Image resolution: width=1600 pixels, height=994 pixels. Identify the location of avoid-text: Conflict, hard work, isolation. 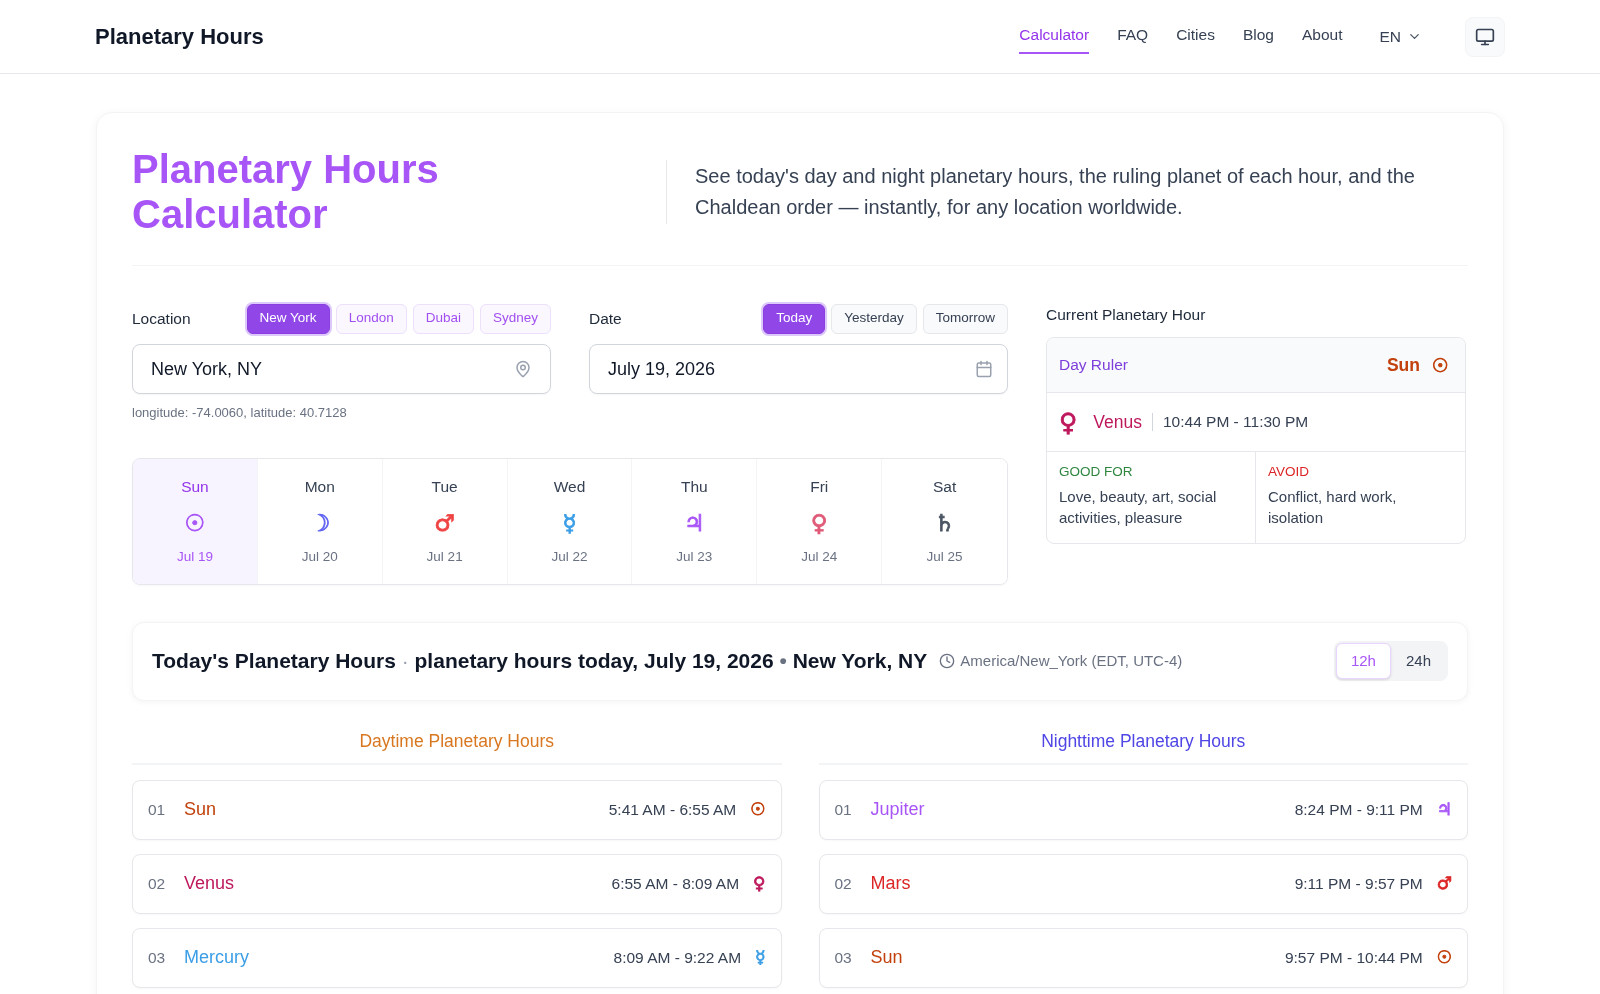
(1333, 508).